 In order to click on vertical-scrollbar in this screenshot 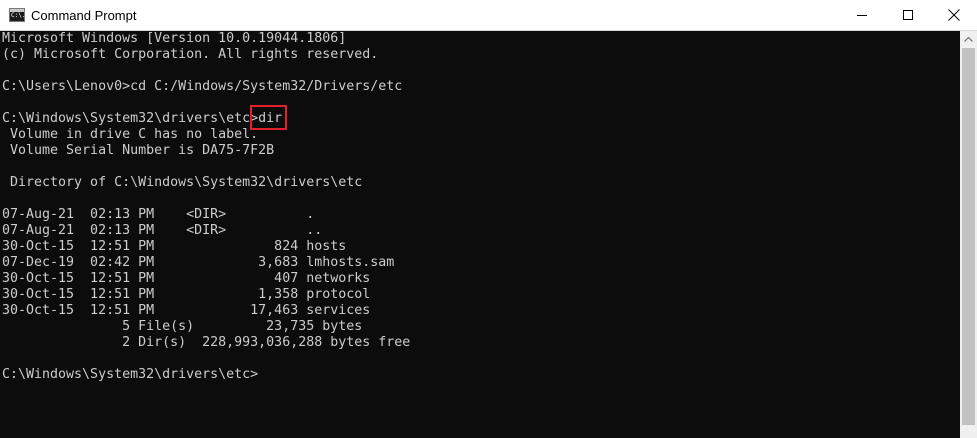, I will do `click(968, 234)`.